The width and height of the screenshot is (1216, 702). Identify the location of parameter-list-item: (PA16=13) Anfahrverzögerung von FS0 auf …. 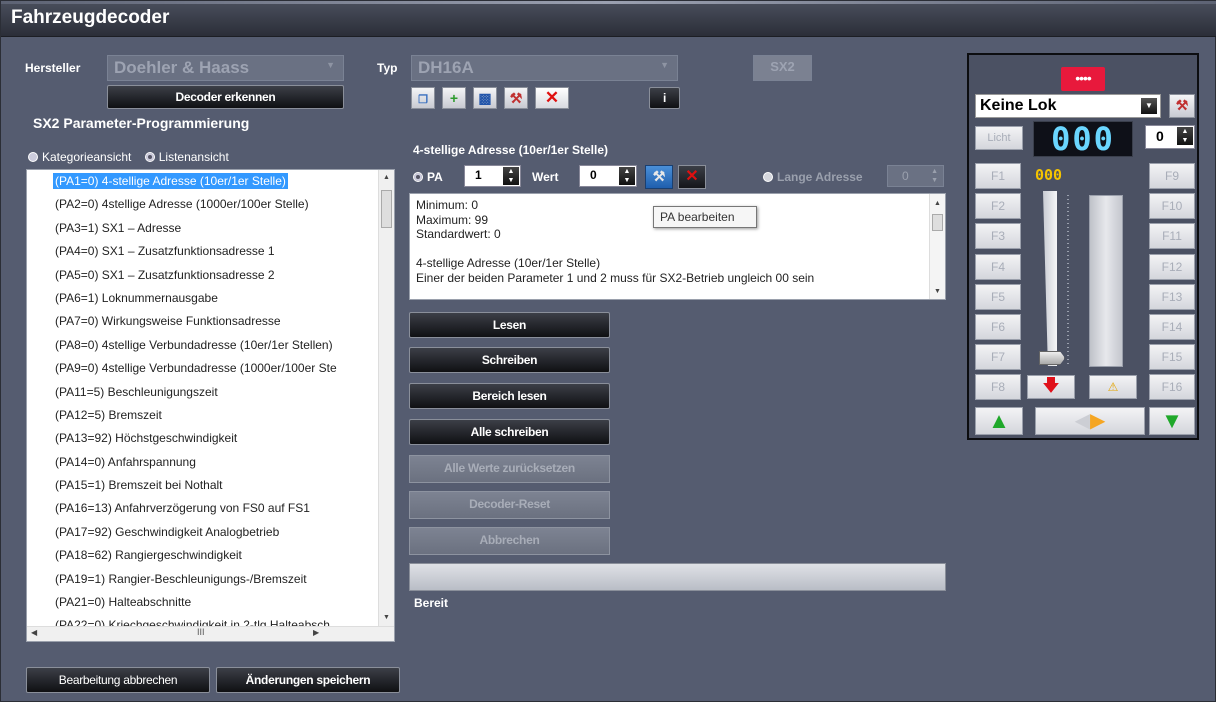
(203, 508).